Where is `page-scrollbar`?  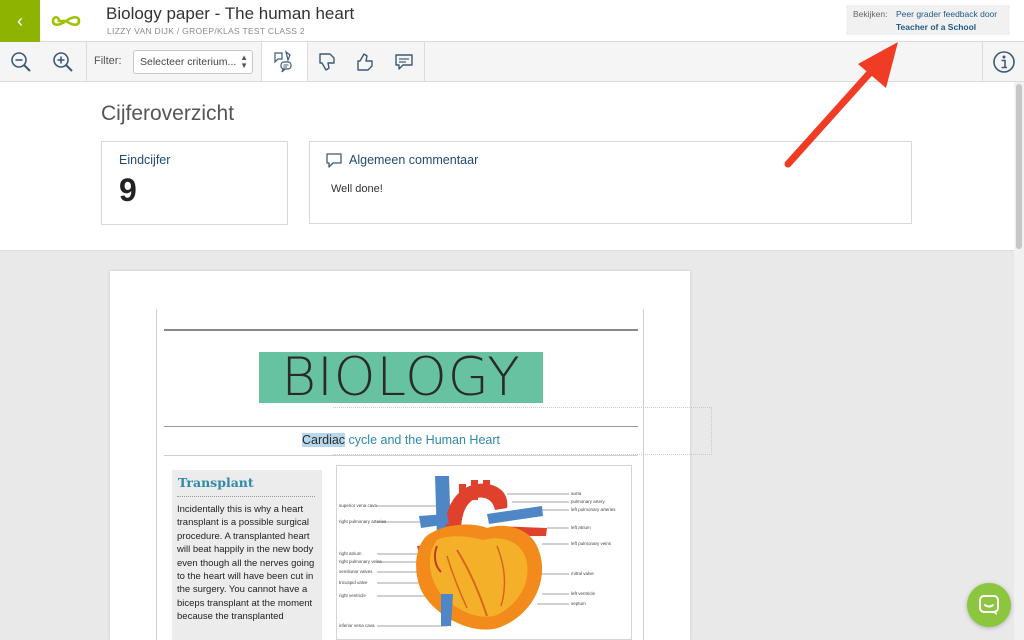 page-scrollbar is located at coordinates (1019, 361).